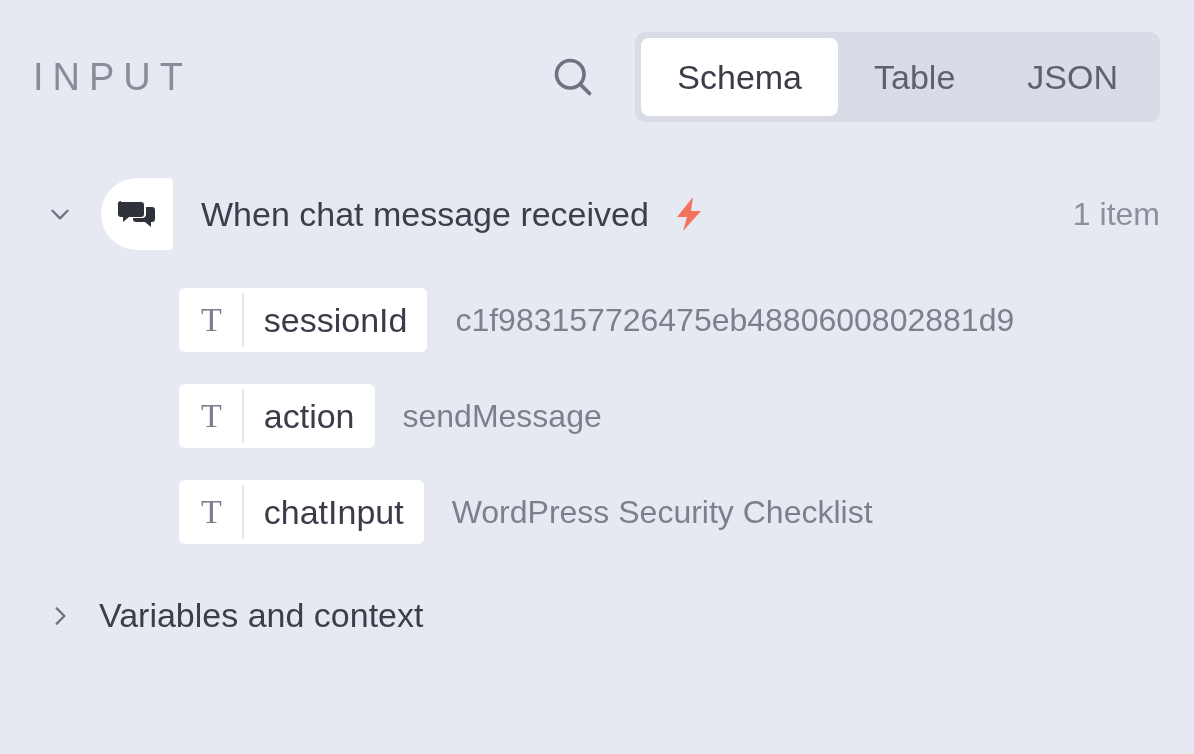  I want to click on field-value: sendMessage, so click(502, 416).